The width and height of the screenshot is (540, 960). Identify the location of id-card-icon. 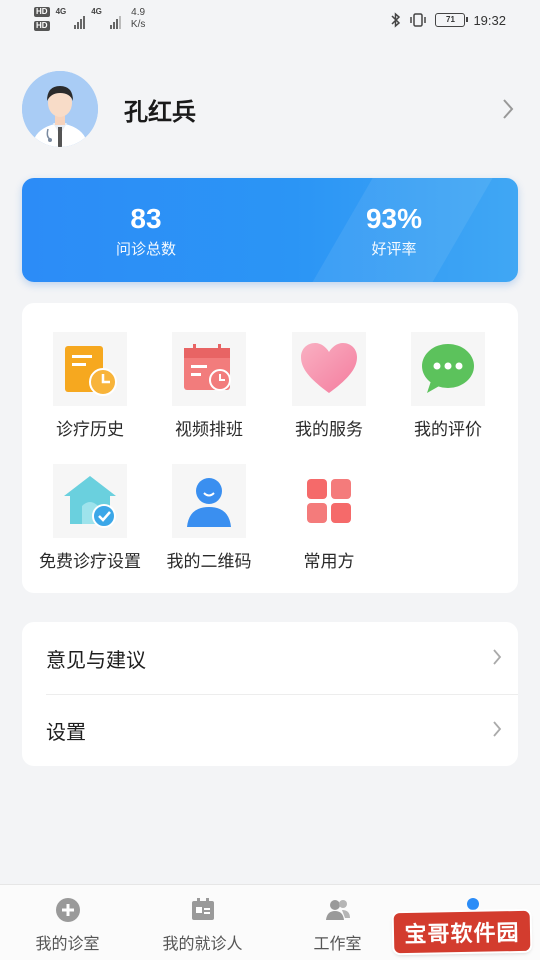
(202, 909).